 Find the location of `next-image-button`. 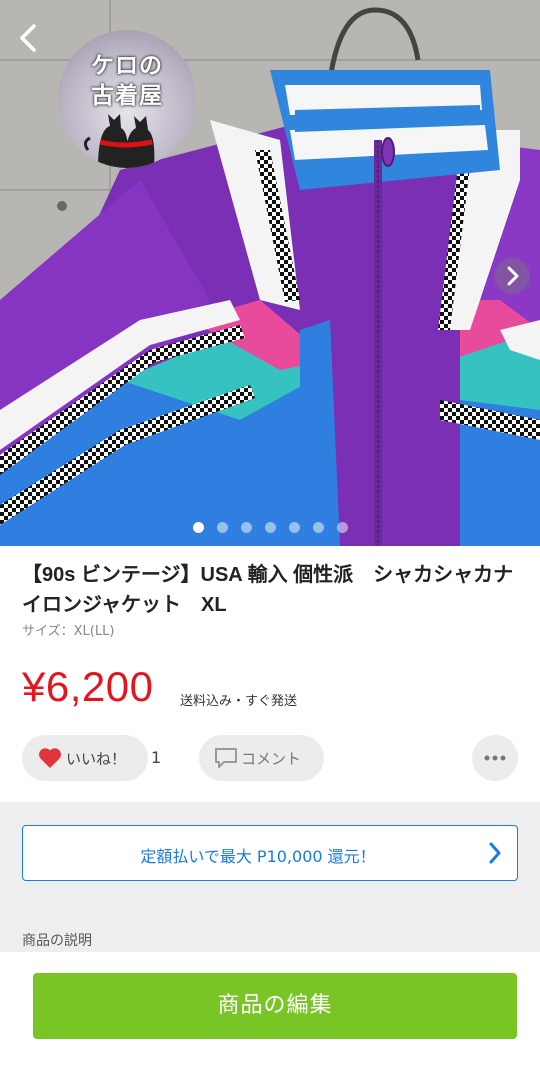

next-image-button is located at coordinates (512, 276).